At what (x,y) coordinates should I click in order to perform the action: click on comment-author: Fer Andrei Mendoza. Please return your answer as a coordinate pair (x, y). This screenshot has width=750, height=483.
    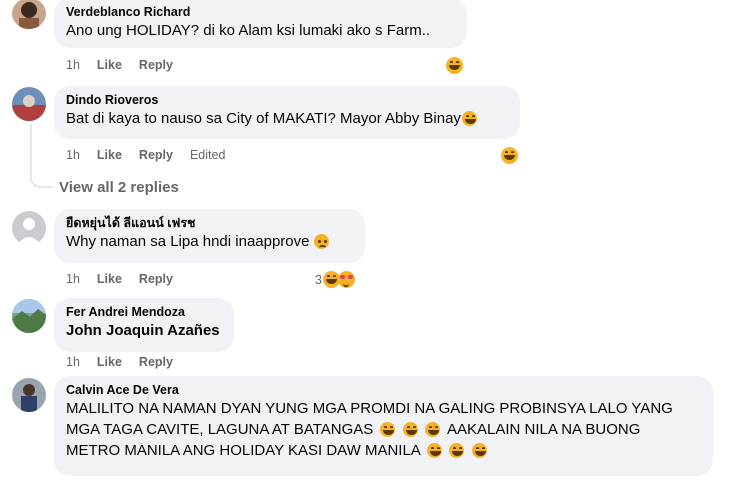
    Looking at the image, I should click on (144, 312).